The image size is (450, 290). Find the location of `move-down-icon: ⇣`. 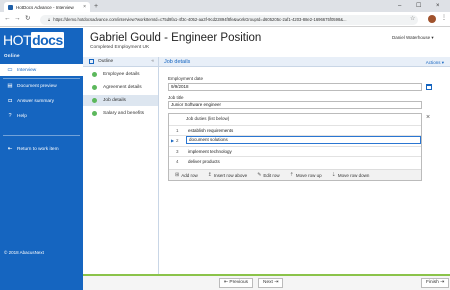

move-down-icon: ⇣ is located at coordinates (333, 175).